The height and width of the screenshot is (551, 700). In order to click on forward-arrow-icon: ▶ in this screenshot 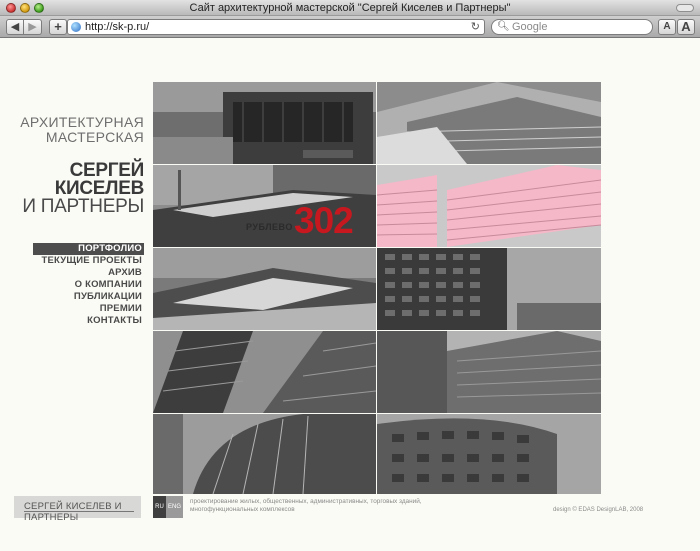, I will do `click(32, 27)`.